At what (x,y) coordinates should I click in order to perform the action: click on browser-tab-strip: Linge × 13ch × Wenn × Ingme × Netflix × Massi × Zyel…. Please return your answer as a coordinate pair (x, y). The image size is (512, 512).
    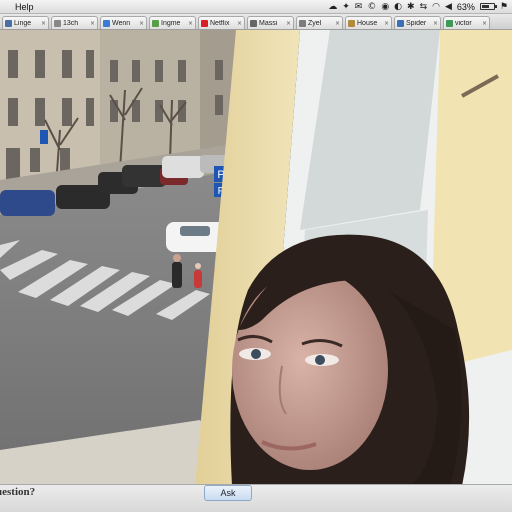
    Looking at the image, I should click on (256, 22).